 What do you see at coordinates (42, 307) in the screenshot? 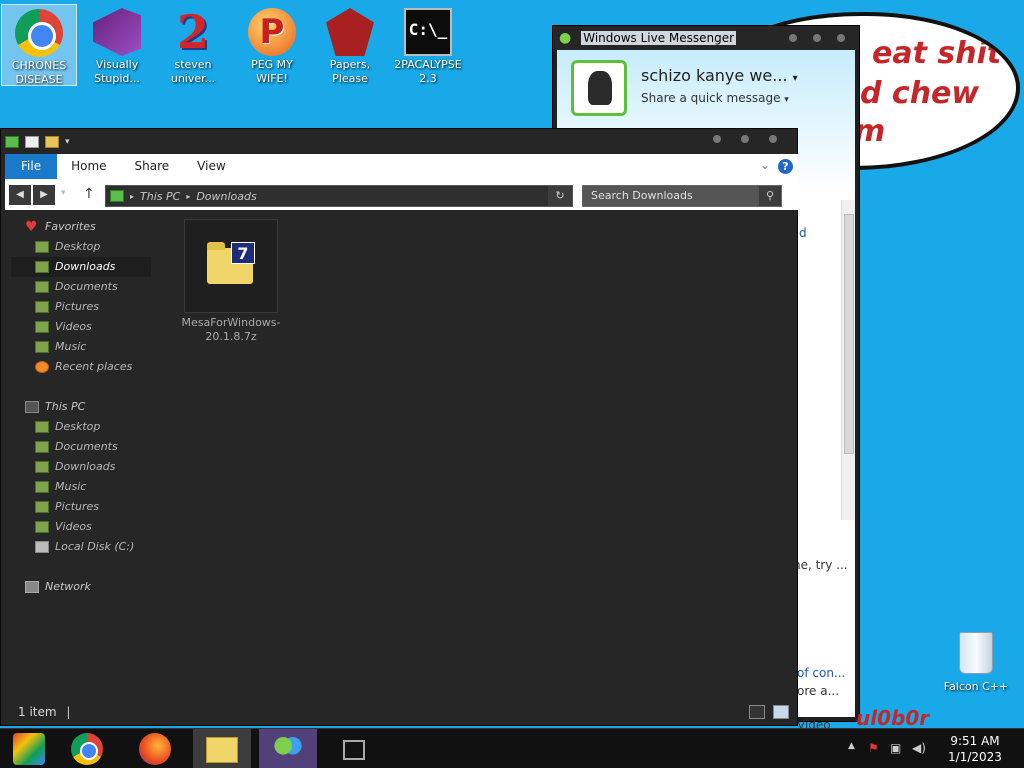
I see `pictures-icon` at bounding box center [42, 307].